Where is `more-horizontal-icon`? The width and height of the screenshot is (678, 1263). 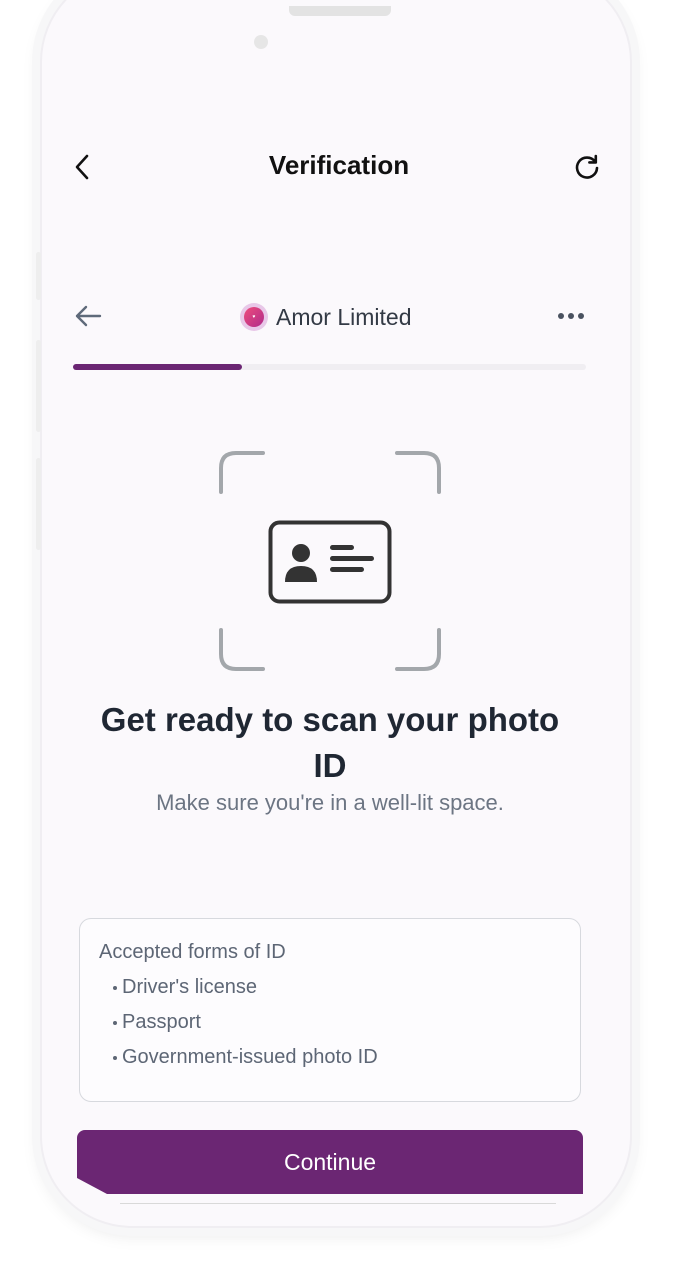 more-horizontal-icon is located at coordinates (571, 316).